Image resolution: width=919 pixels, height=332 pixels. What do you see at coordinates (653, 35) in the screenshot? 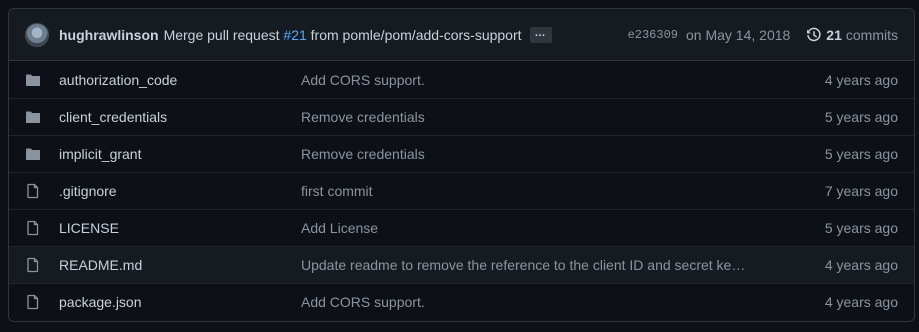
I see `commit-sha-link: e236309` at bounding box center [653, 35].